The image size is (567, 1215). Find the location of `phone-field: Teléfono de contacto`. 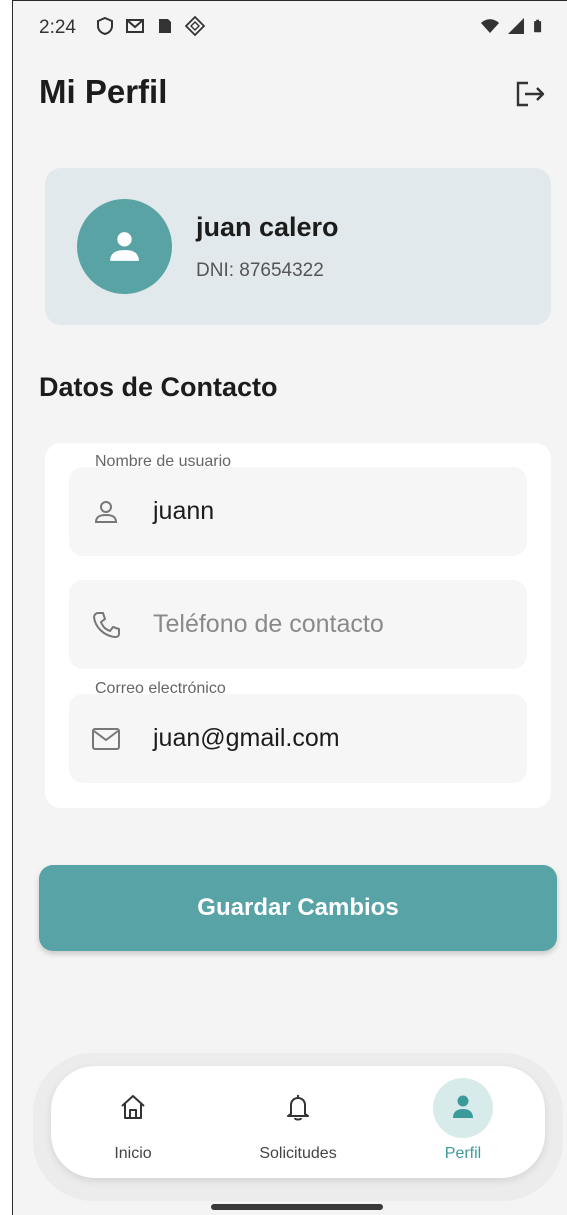

phone-field: Teléfono de contacto is located at coordinates (298, 624).